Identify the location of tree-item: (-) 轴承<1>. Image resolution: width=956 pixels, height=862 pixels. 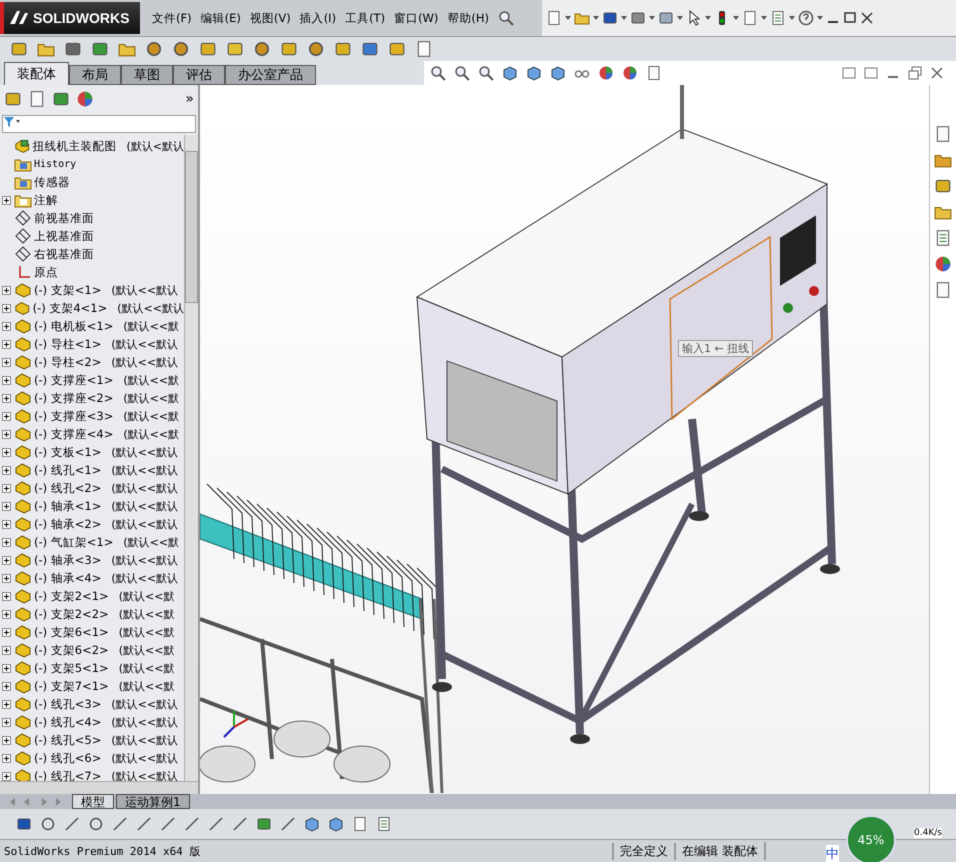
(68, 506).